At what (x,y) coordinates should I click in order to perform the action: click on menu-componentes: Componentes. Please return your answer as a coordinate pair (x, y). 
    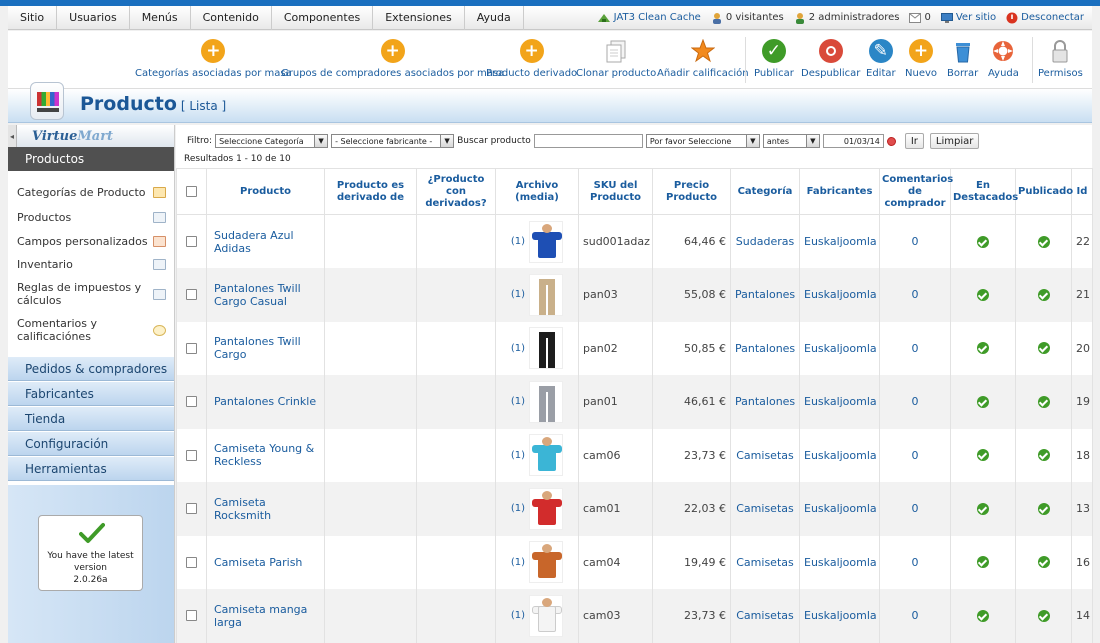
    Looking at the image, I should click on (323, 17).